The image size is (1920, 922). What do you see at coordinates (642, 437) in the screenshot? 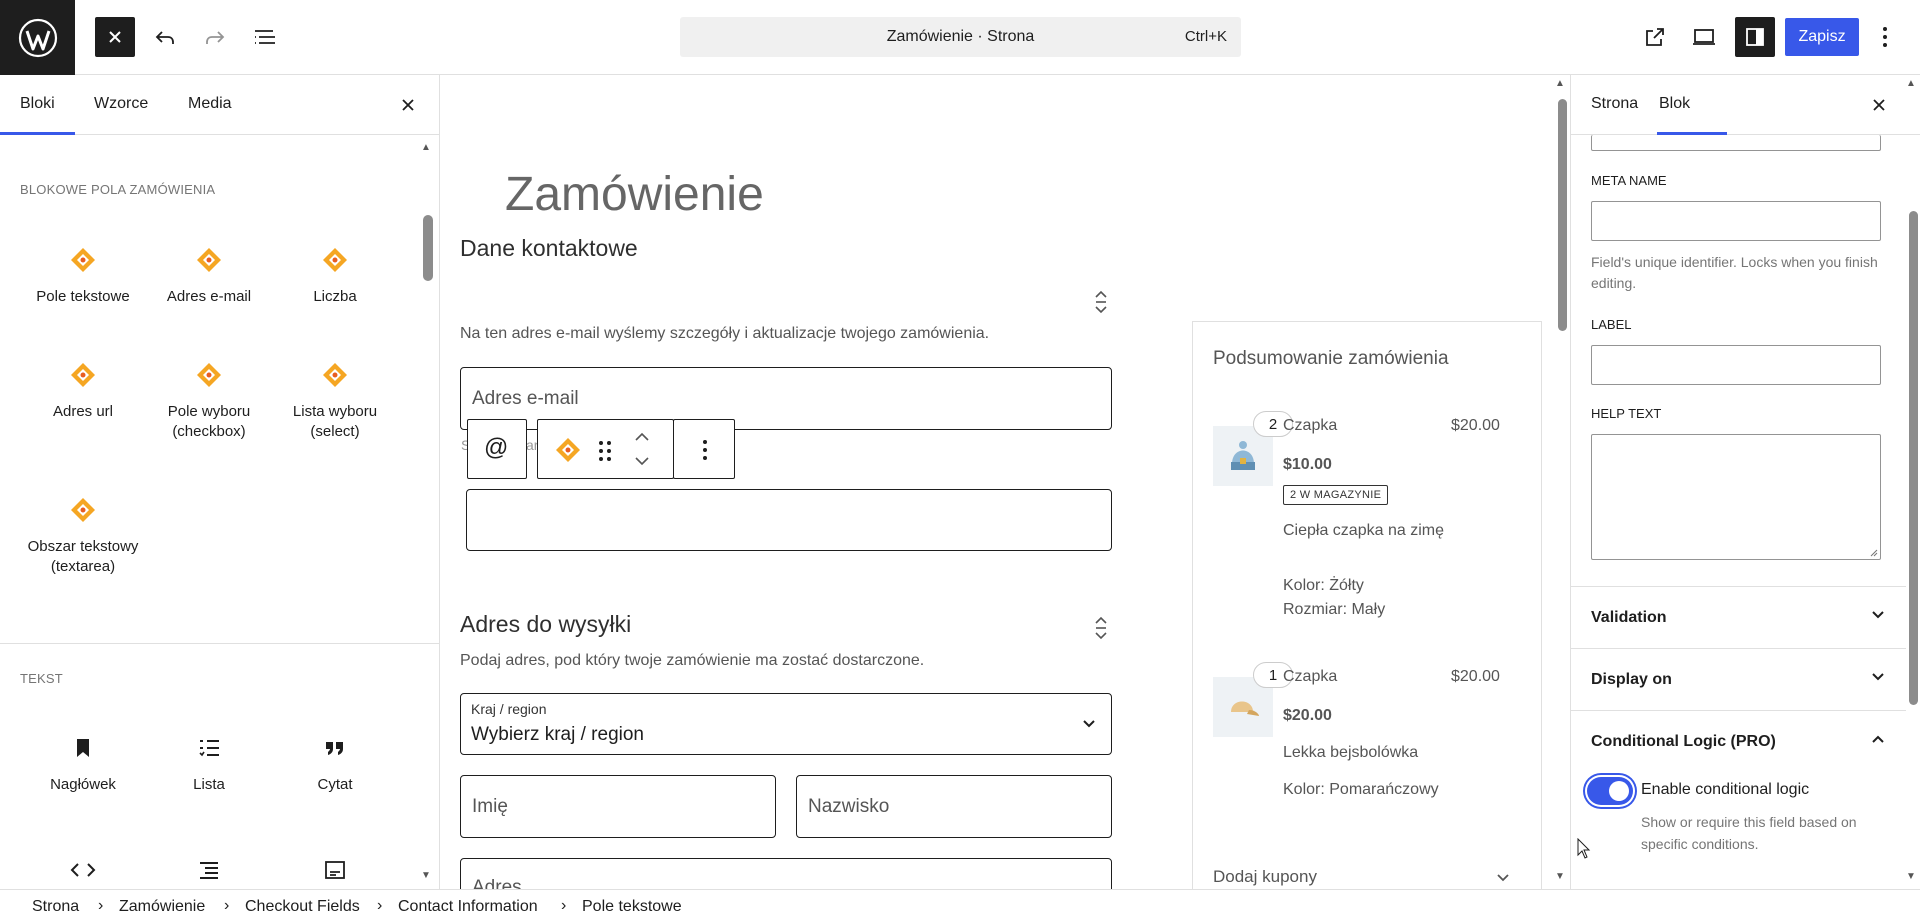
I see `move-up-icon` at bounding box center [642, 437].